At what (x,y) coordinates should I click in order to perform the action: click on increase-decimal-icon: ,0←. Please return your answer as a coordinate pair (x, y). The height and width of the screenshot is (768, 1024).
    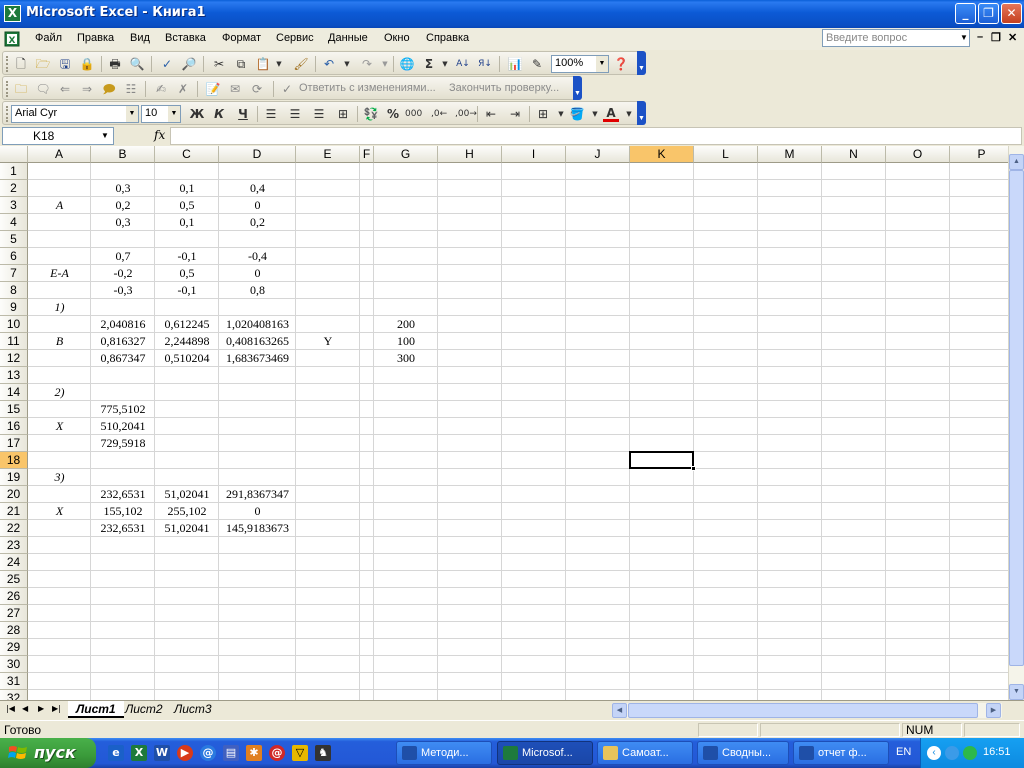
    Looking at the image, I should click on (439, 114).